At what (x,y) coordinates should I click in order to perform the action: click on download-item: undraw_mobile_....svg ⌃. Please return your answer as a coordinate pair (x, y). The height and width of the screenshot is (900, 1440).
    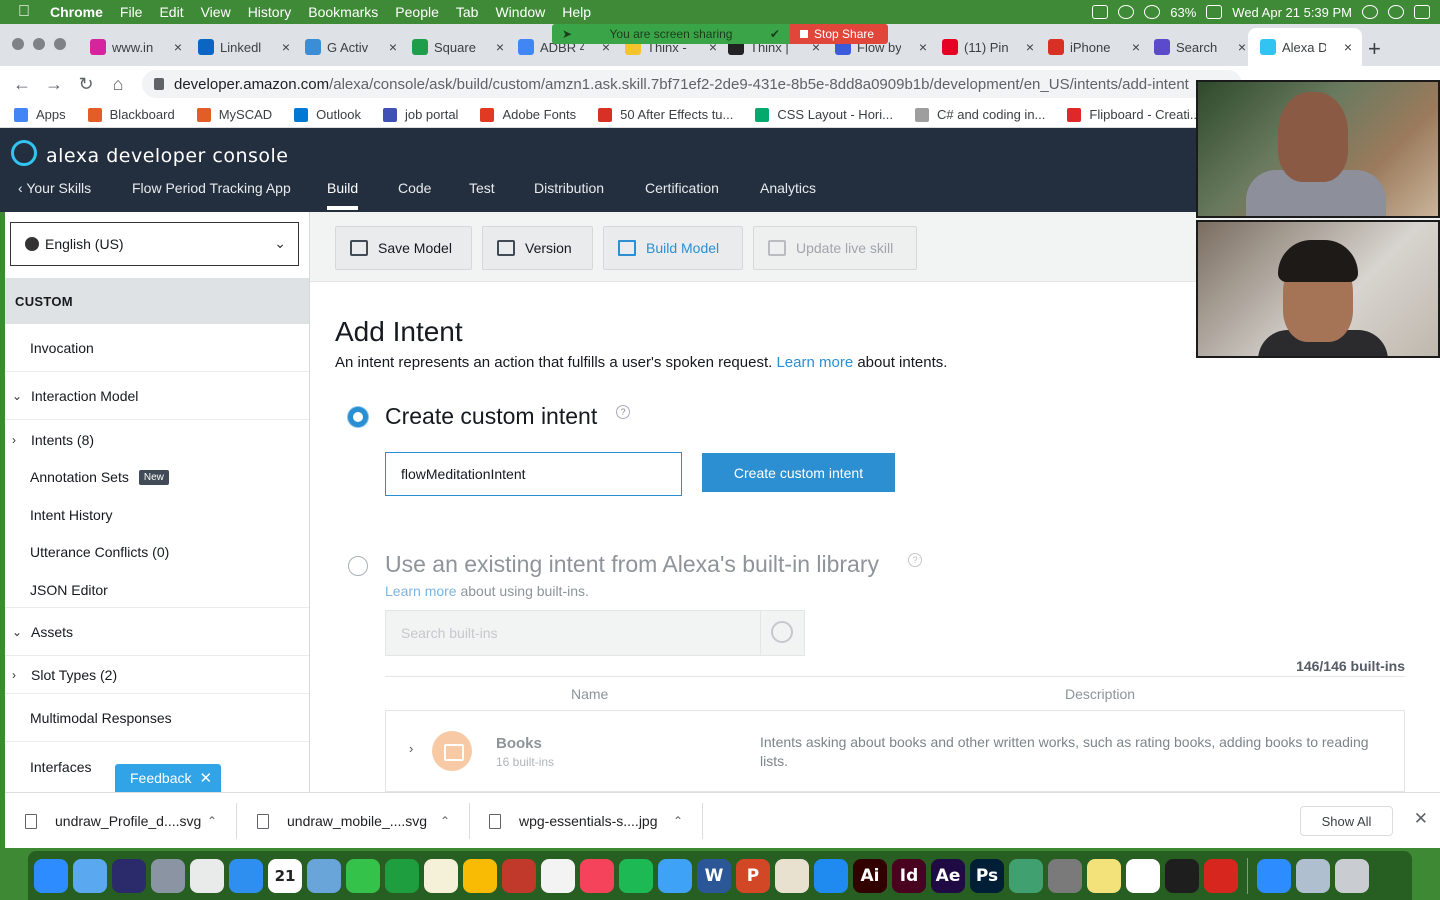
    Looking at the image, I should click on (364, 821).